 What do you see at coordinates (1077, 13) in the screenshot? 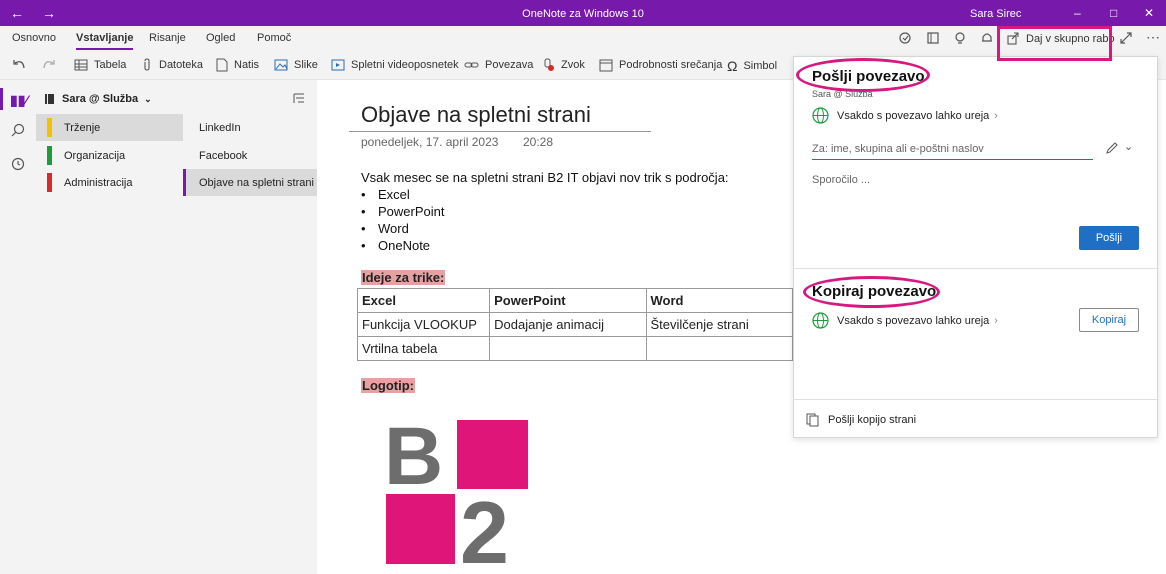
I see `minimize-icon: –` at bounding box center [1077, 13].